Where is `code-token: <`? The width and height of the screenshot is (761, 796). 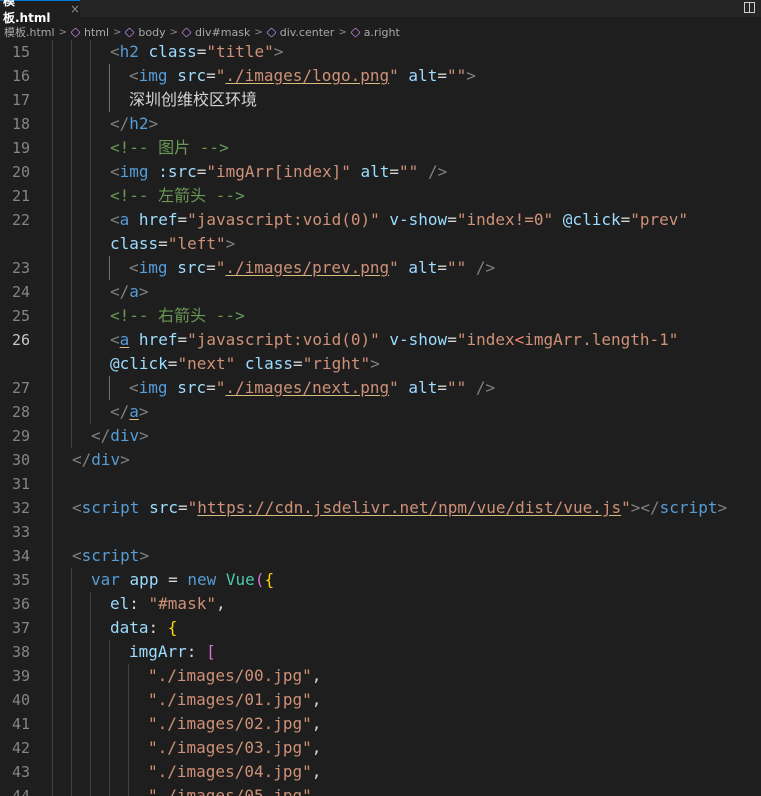
code-token: < is located at coordinates (115, 171).